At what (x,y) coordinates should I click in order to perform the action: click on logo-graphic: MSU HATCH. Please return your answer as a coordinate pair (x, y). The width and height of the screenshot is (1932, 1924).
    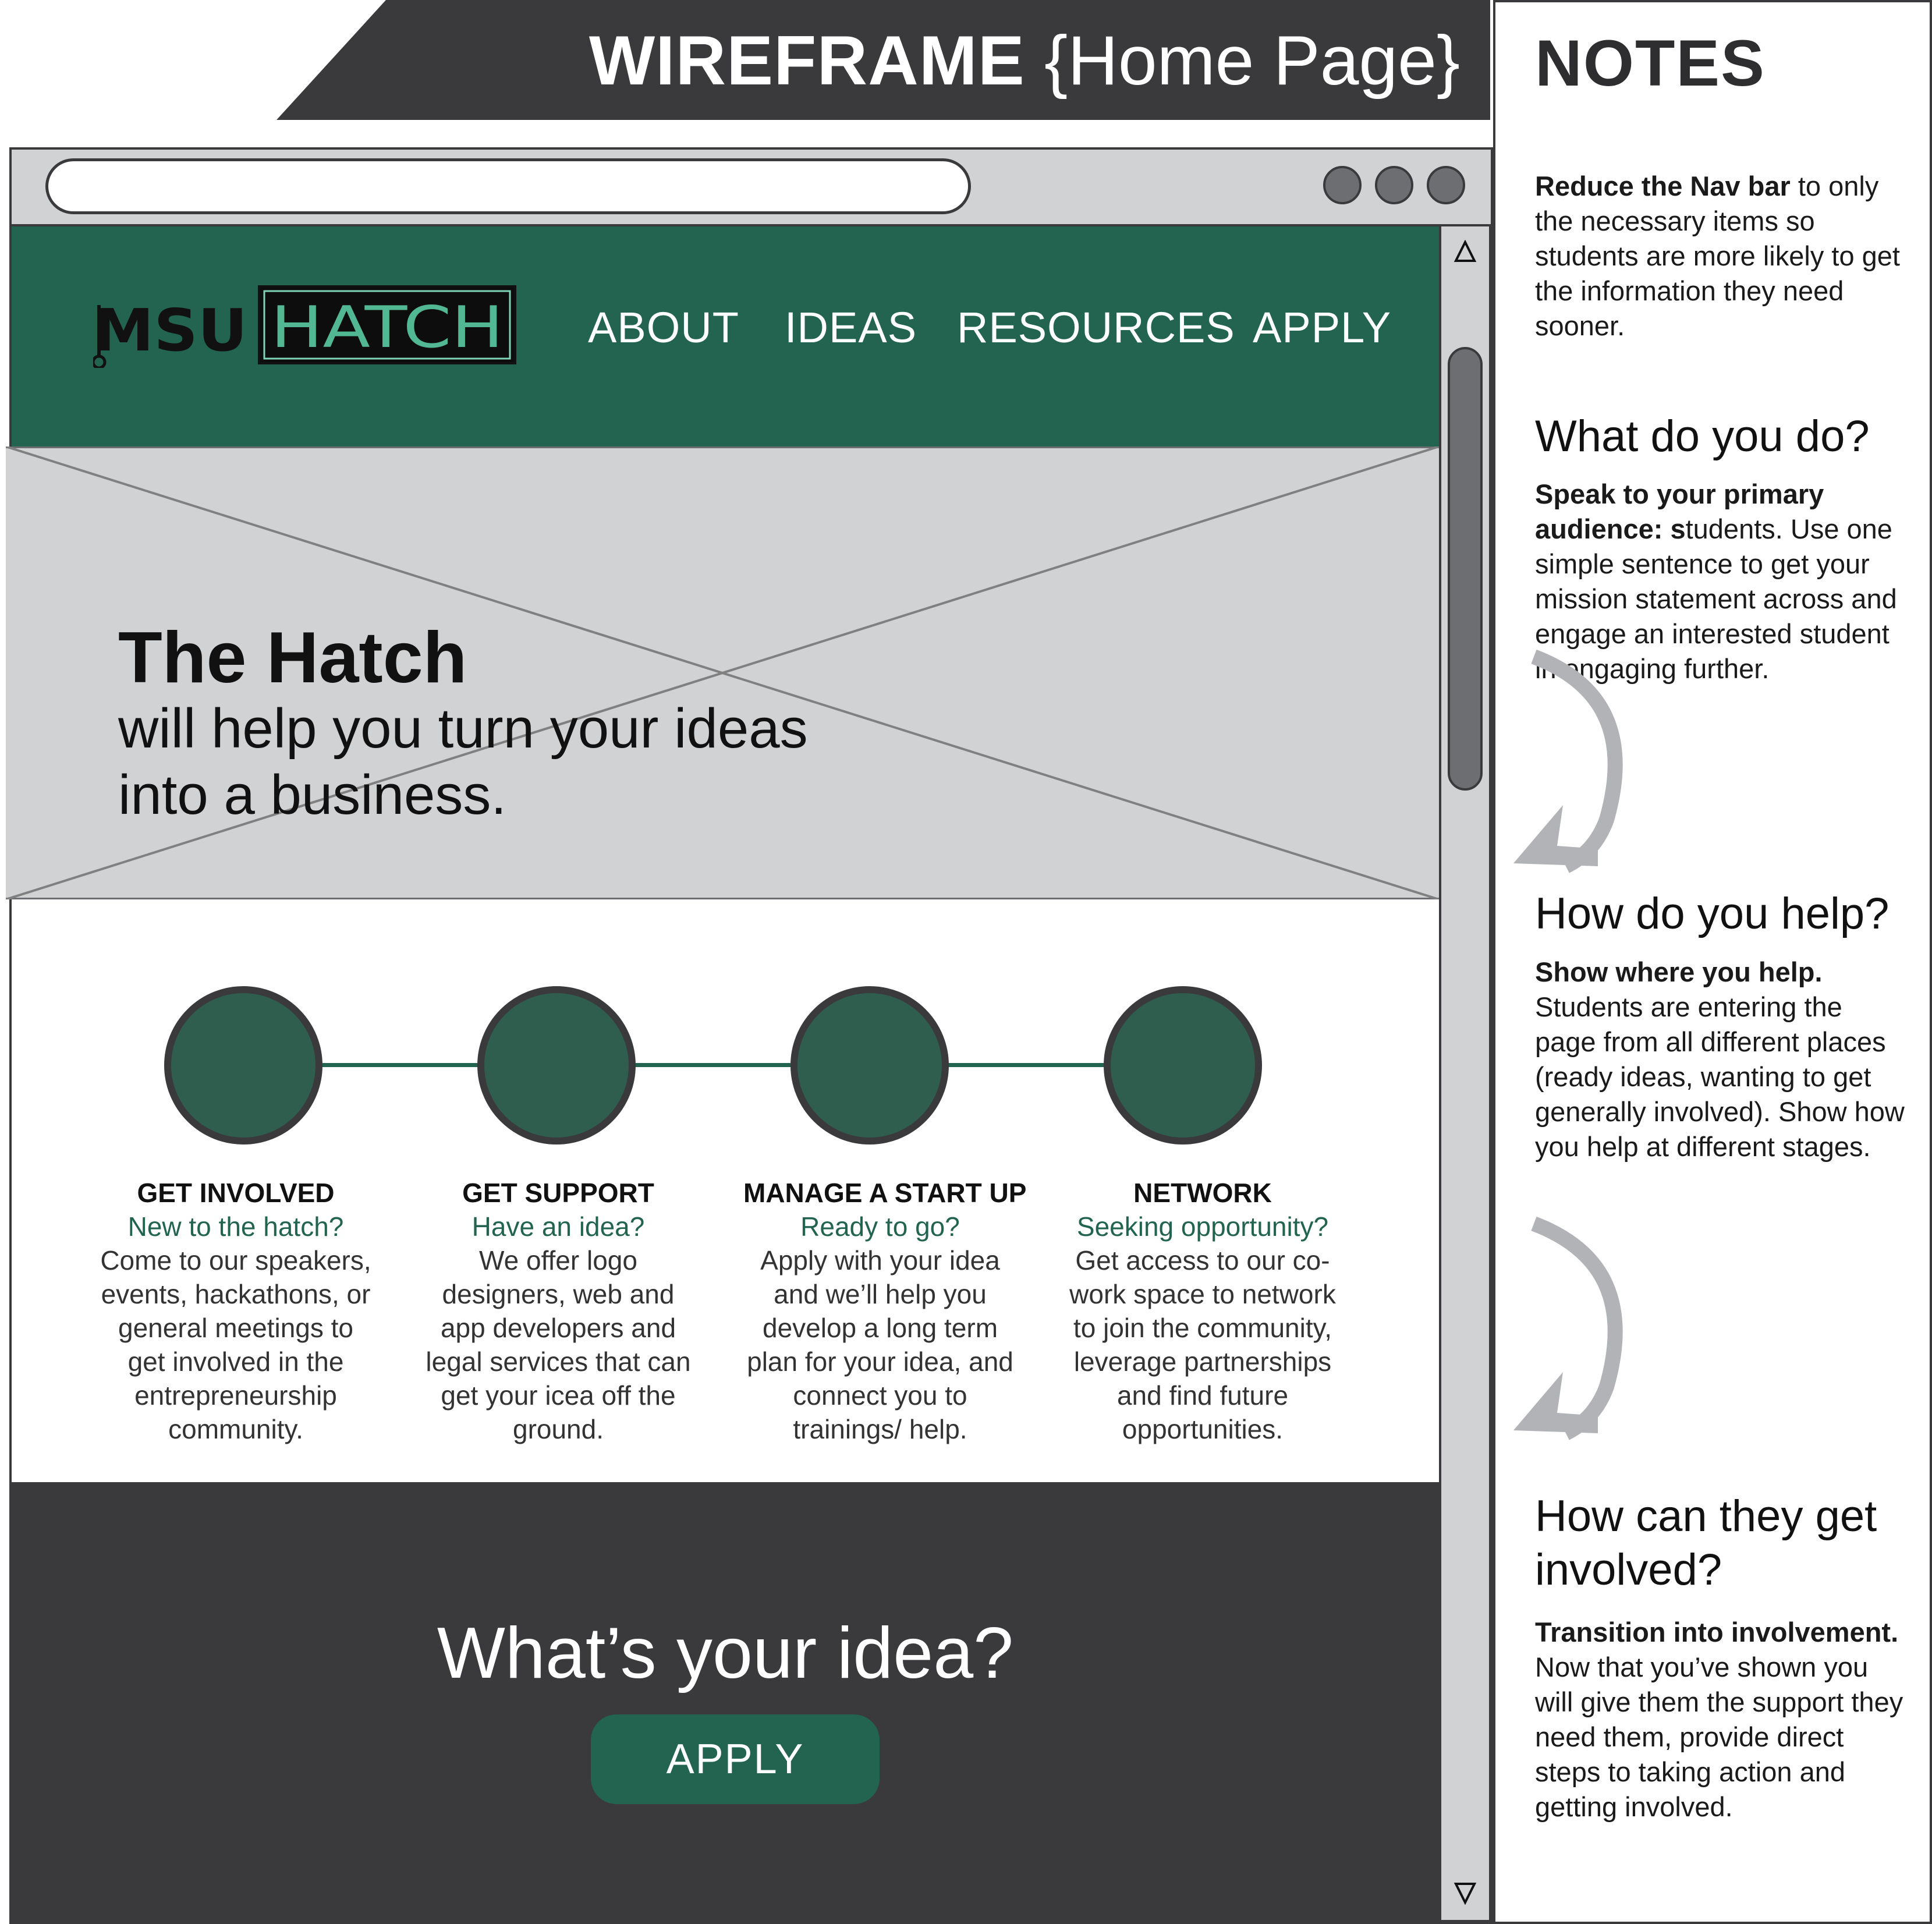
    Looking at the image, I should click on (303, 327).